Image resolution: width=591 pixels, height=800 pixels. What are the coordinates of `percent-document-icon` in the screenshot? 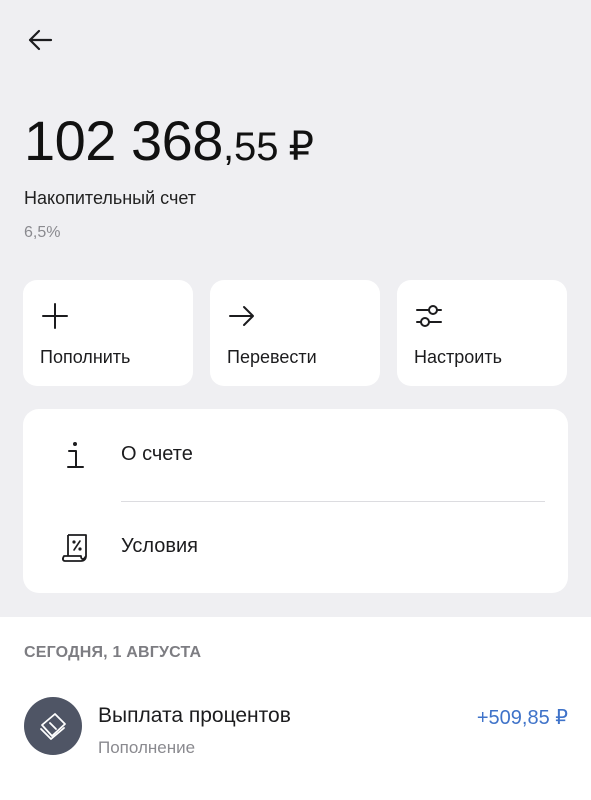 It's located at (74, 548).